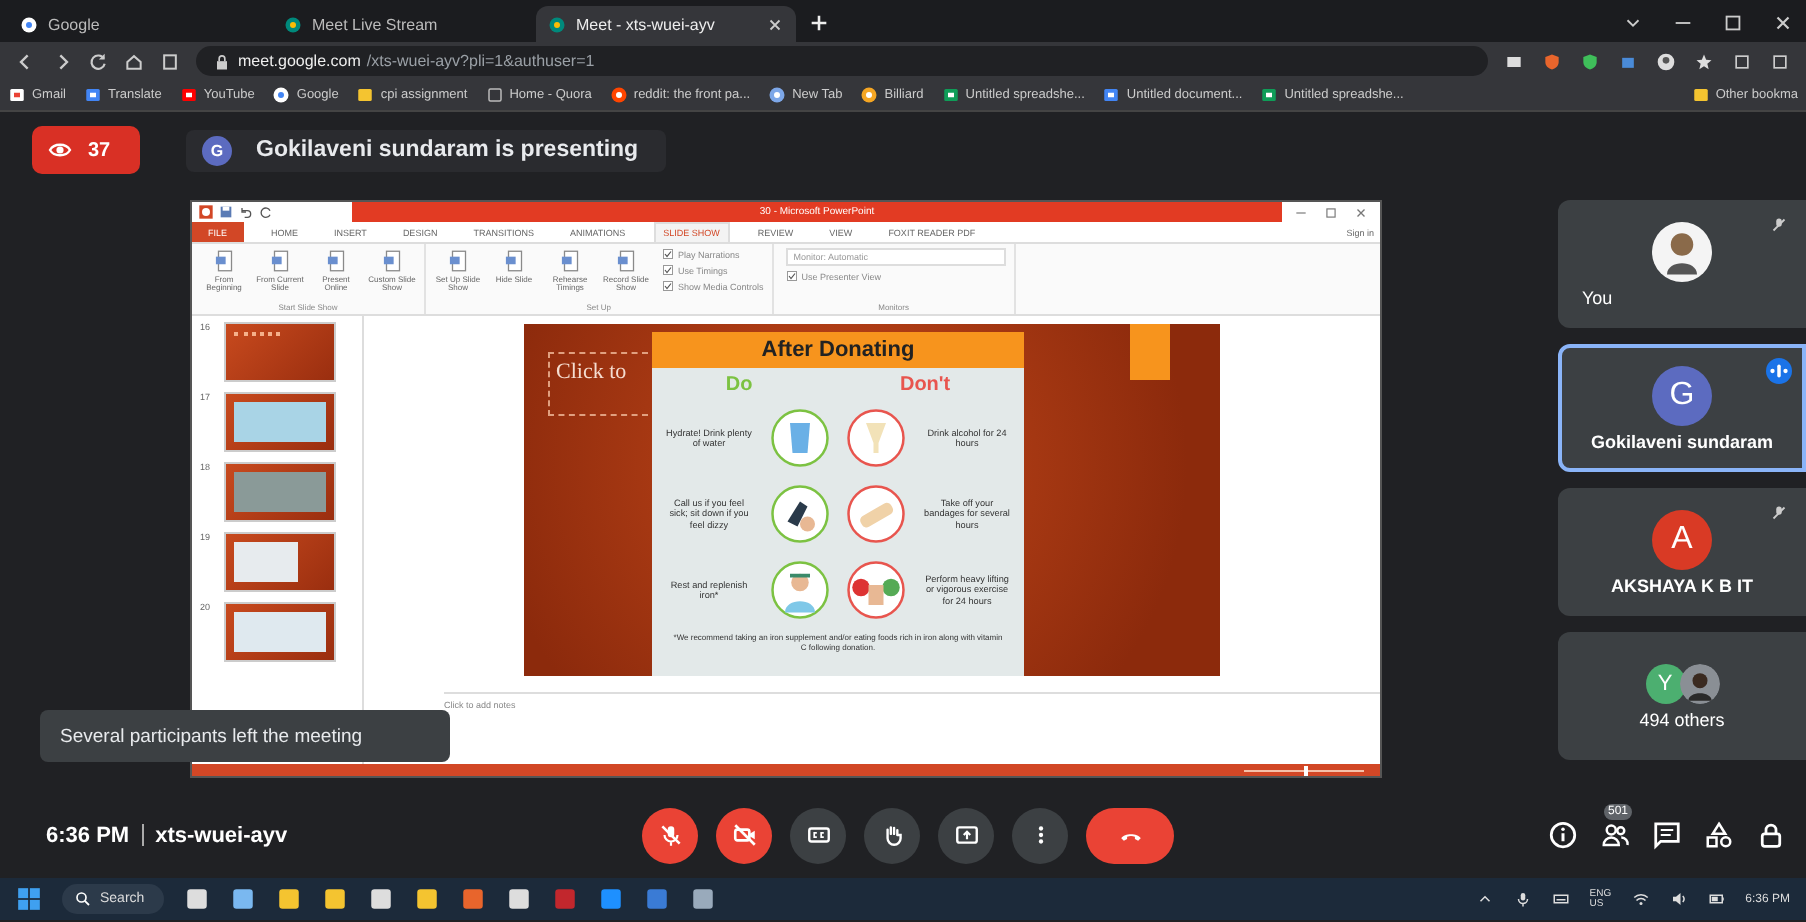 This screenshot has height=922, width=1806. What do you see at coordinates (83, 899) in the screenshot?
I see `search-icon` at bounding box center [83, 899].